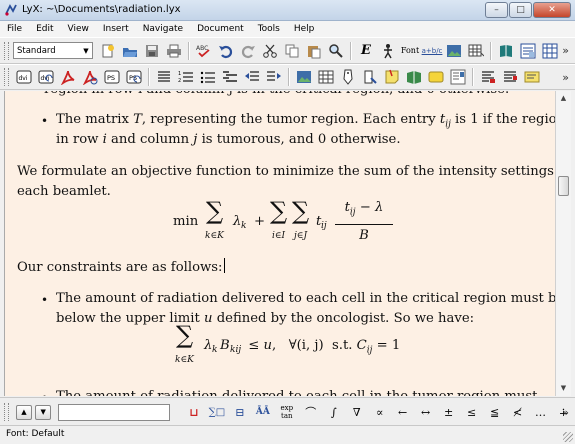  I want to click on view-grid-icon, so click(550, 51).